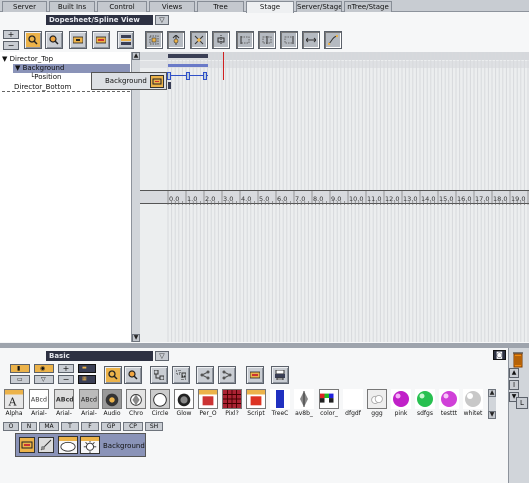  What do you see at coordinates (227, 375) in the screenshot?
I see `hierarchy-alt-button` at bounding box center [227, 375].